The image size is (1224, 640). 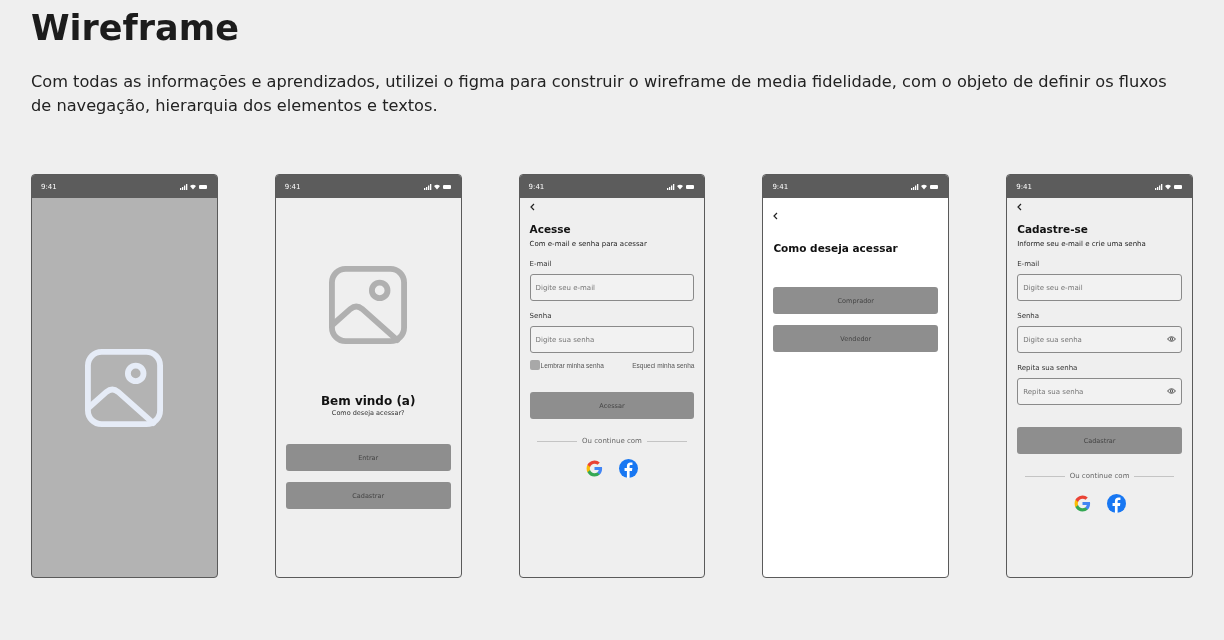 I want to click on description-paragraph: Com todas as informações e aprendizados, utilizei o figma para construir o wireframe de media fidelidade, com o objeto de definir os fluxos de navegação, hierarquia dos elementos e textos., so click(x=599, y=94).